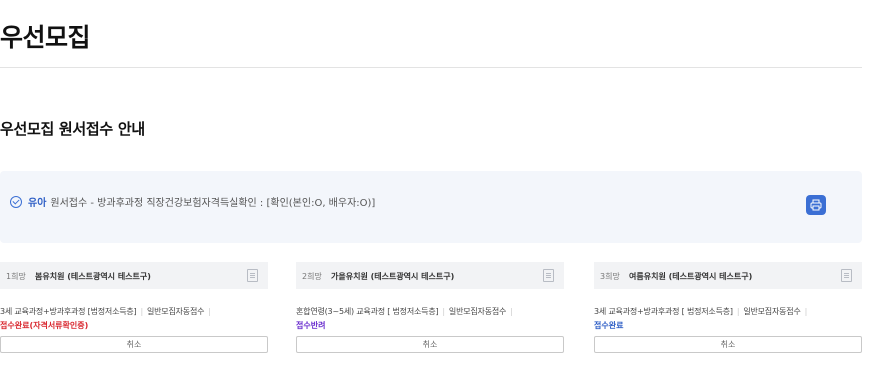 This screenshot has height=375, width=869. What do you see at coordinates (45, 37) in the screenshot?
I see `page-title: 우선모집` at bounding box center [45, 37].